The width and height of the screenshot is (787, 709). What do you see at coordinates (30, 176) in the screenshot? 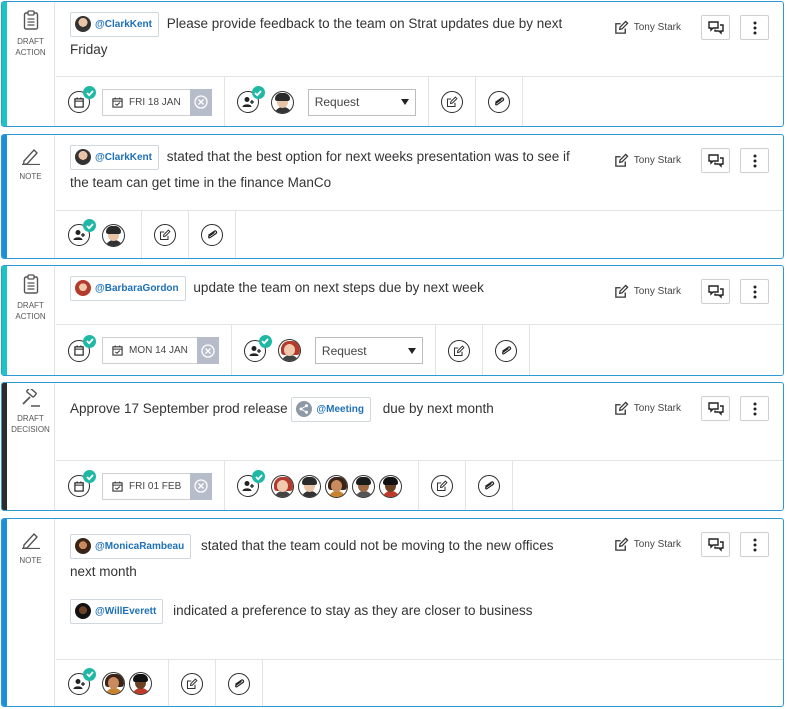
I see `type-label: NOTE` at bounding box center [30, 176].